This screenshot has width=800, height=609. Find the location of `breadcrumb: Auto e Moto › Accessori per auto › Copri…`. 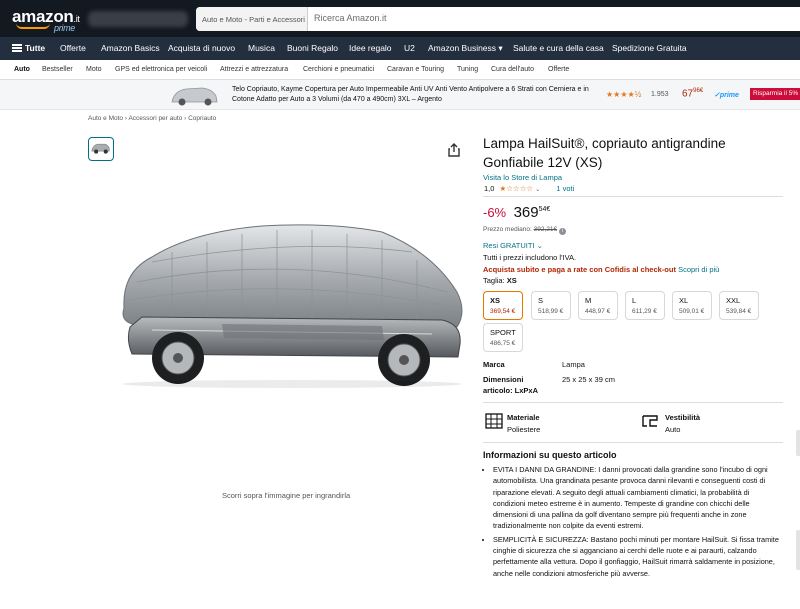

breadcrumb: Auto e Moto › Accessori per auto › Copri… is located at coordinates (152, 118).